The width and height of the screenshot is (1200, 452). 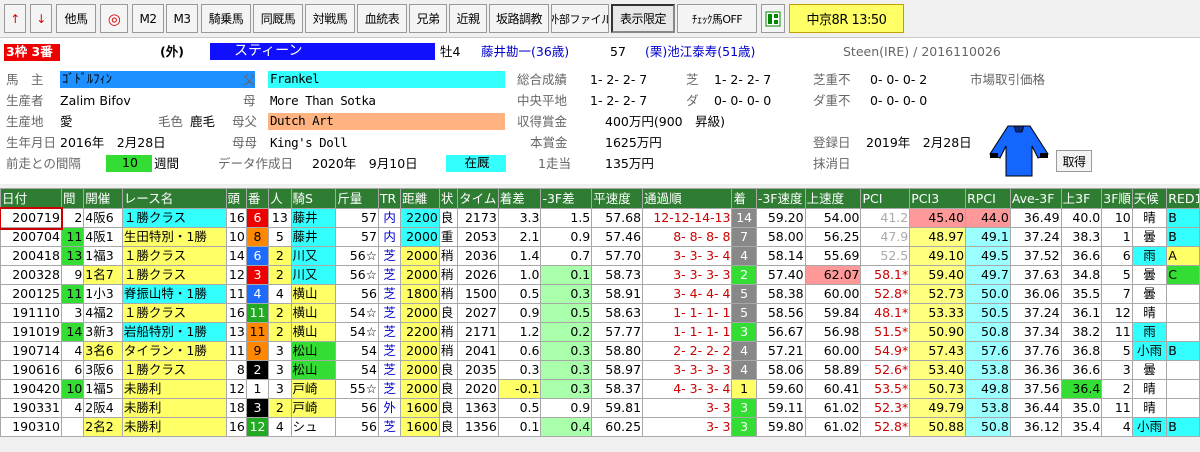 What do you see at coordinates (103, 332) in the screenshot?
I see `table-cell: 3新3` at bounding box center [103, 332].